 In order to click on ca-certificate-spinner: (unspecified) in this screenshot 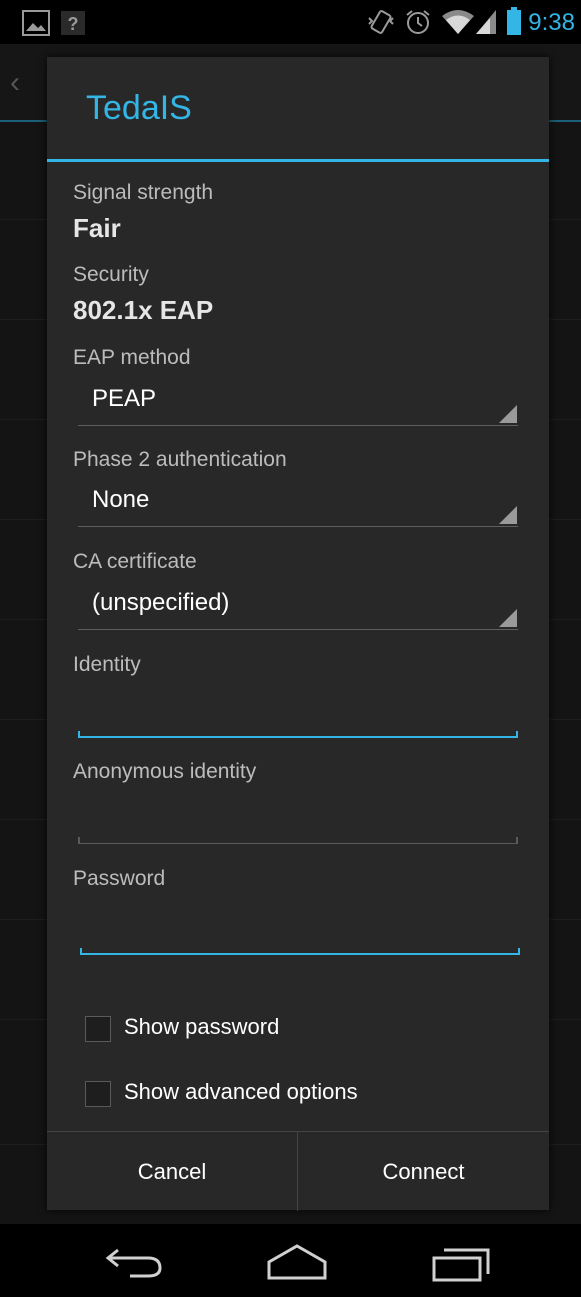, I will do `click(298, 605)`.